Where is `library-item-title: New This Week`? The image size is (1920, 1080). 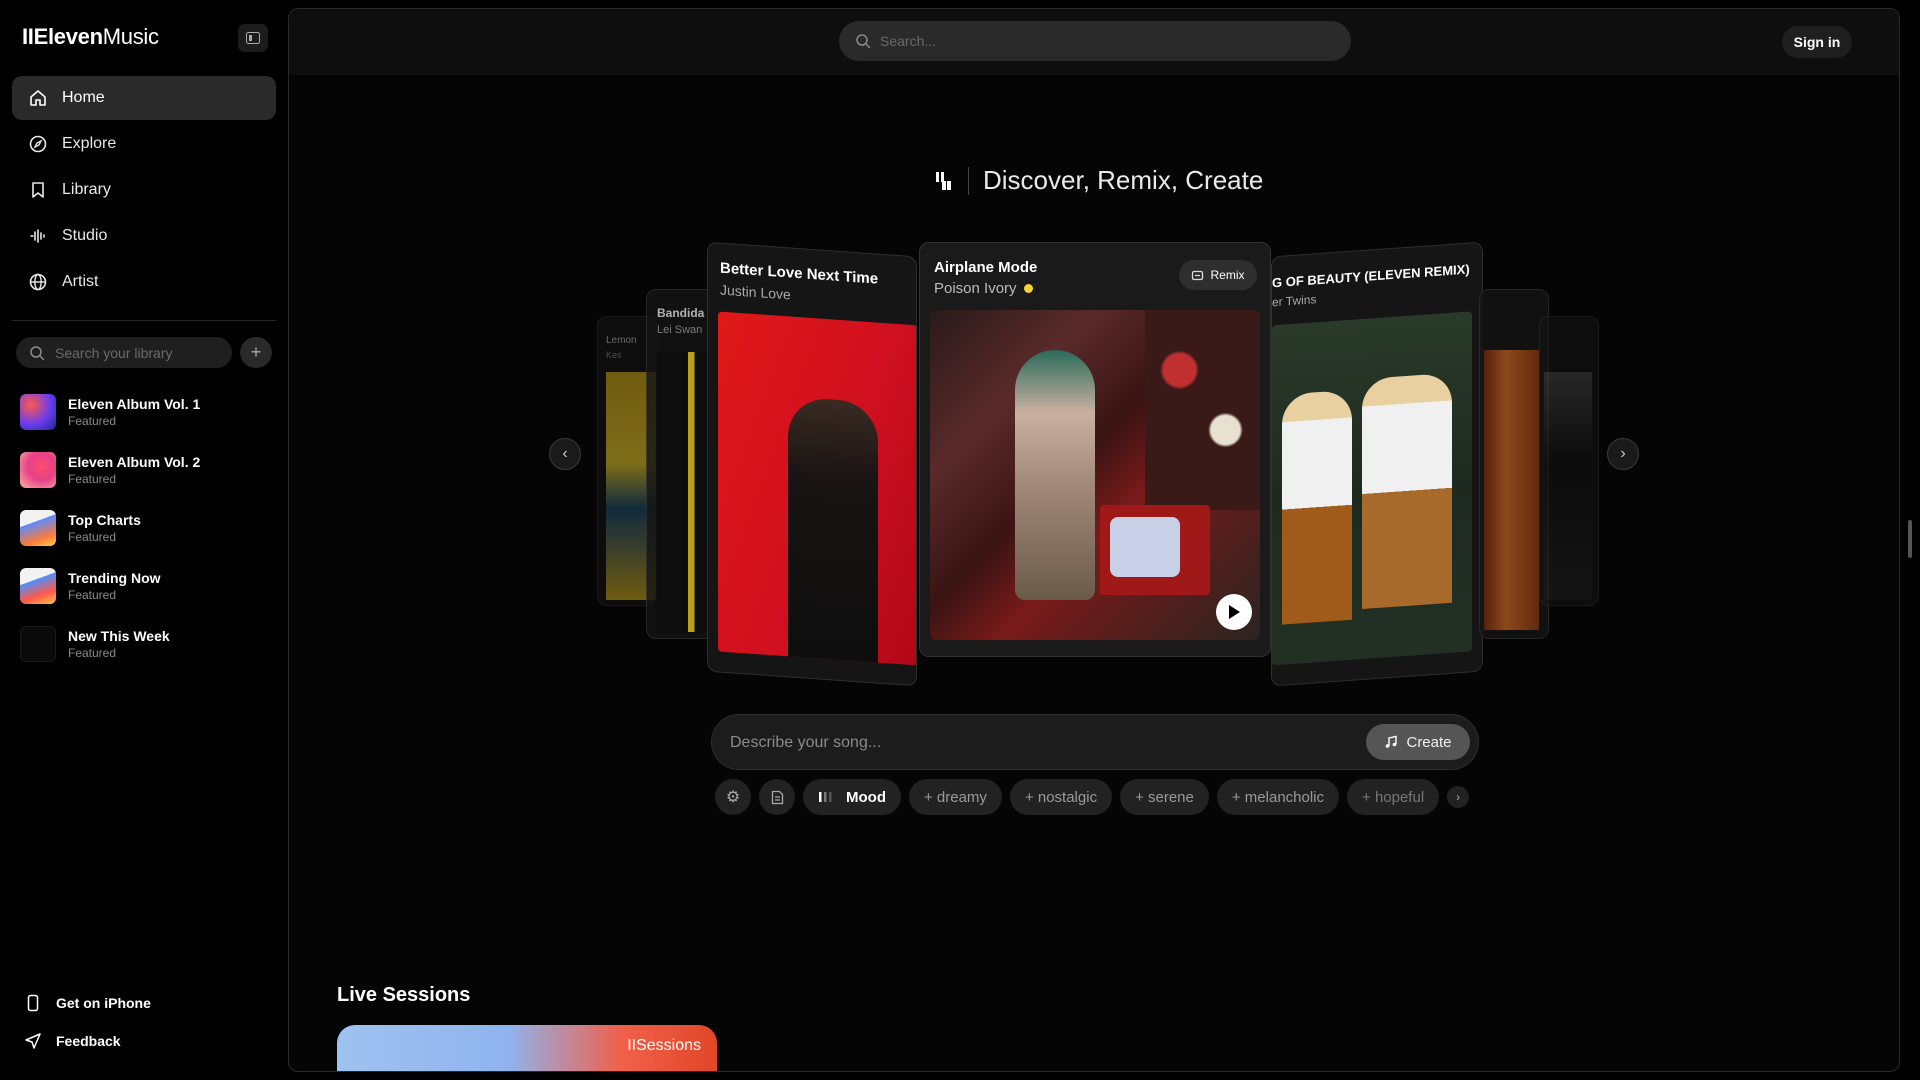 library-item-title: New This Week is located at coordinates (119, 636).